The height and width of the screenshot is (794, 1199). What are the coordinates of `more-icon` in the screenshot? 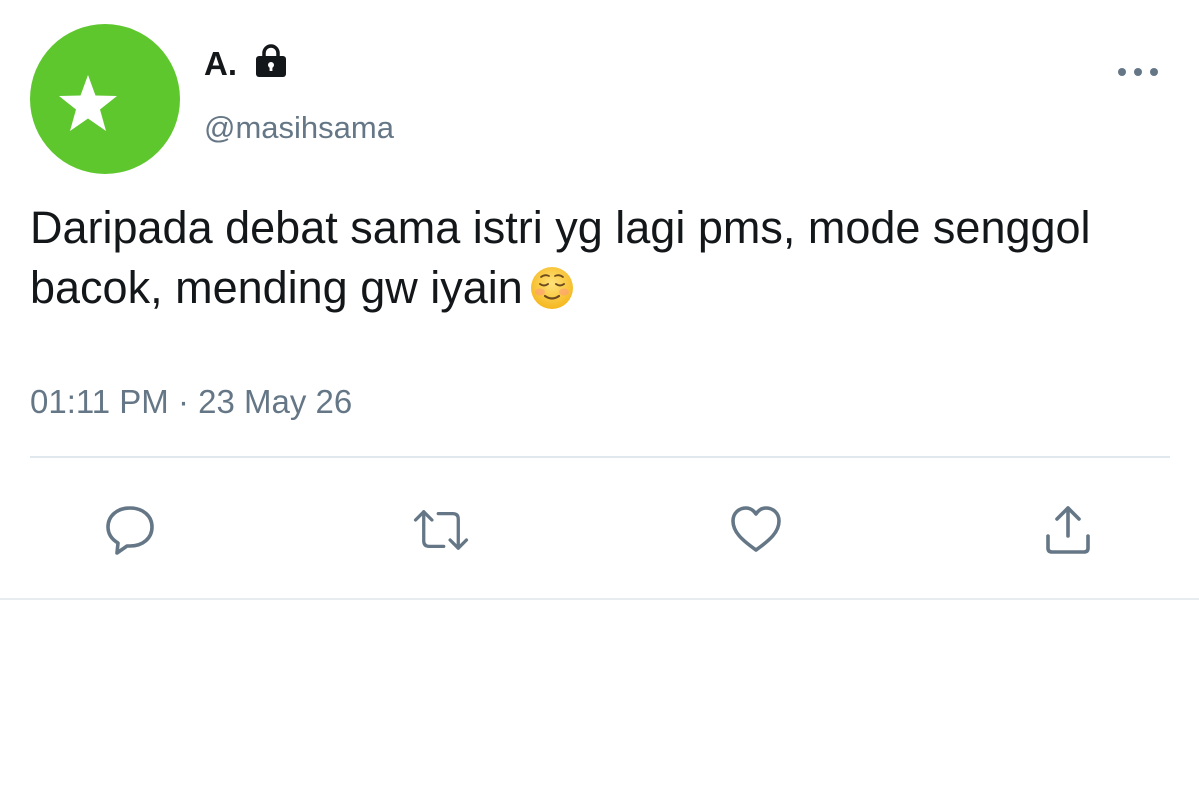 It's located at (1138, 72).